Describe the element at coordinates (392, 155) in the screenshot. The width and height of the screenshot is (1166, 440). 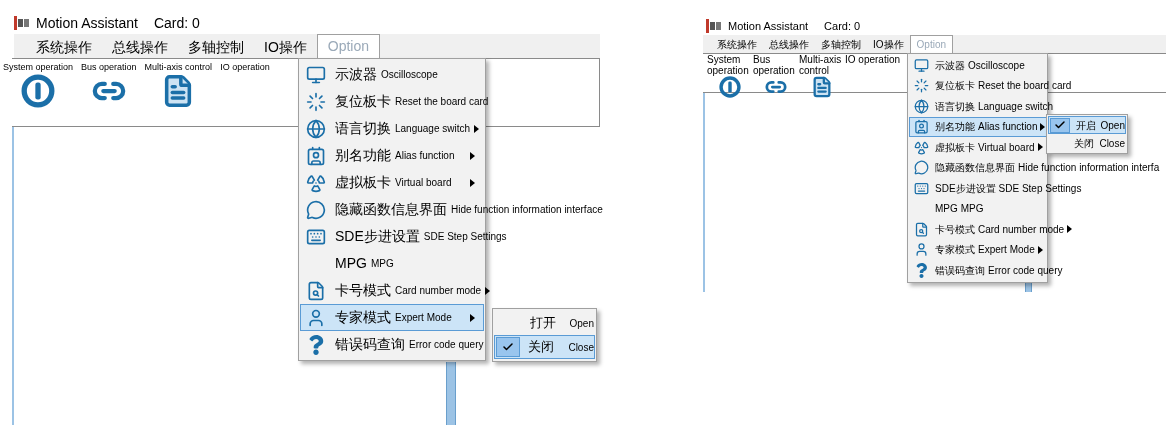
I see `menu-item: 别名功能 Alias function` at that location.